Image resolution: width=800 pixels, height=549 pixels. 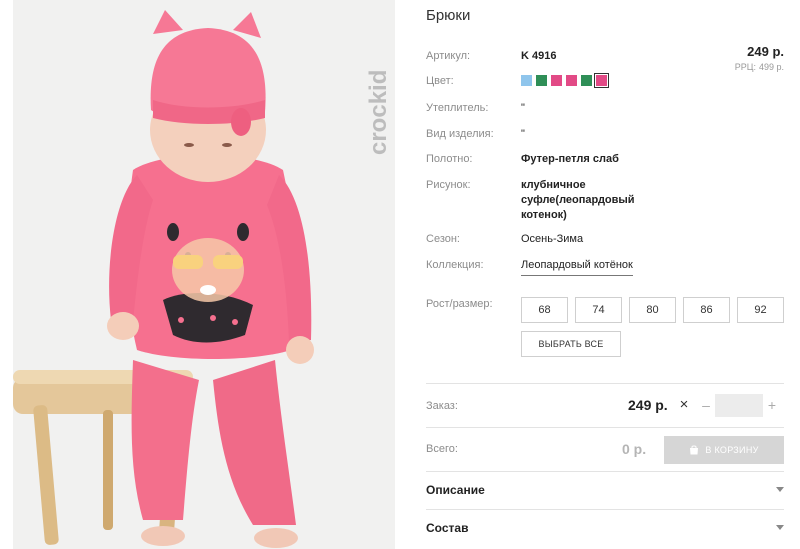 I want to click on add-to-cart-label: В КОРЗИНУ, so click(x=732, y=450).